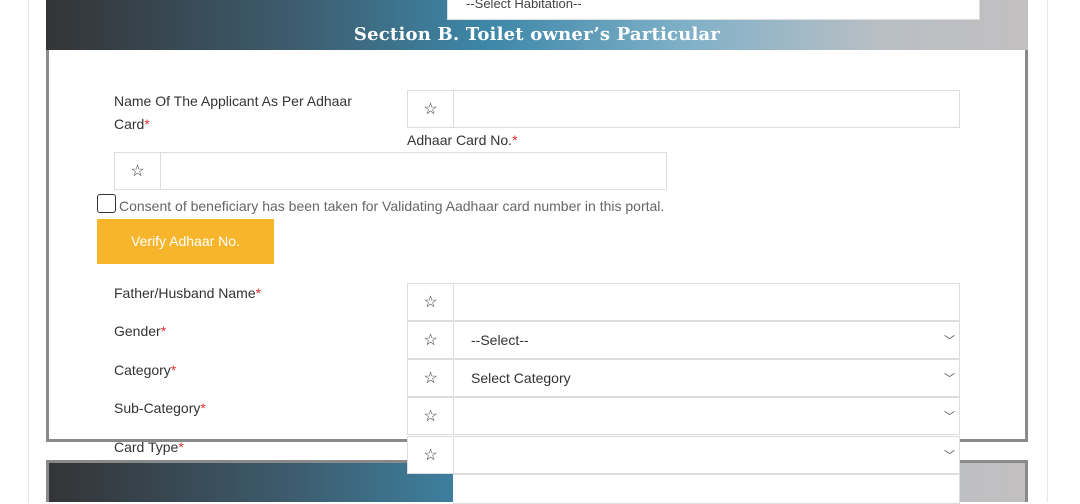  What do you see at coordinates (706, 302) in the screenshot?
I see `father-name-input` at bounding box center [706, 302].